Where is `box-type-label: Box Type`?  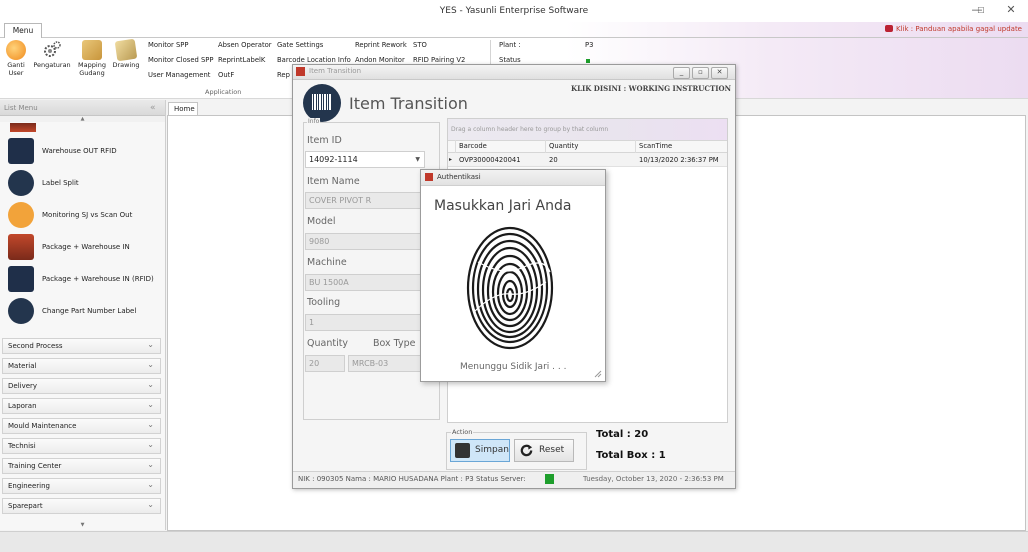 box-type-label: Box Type is located at coordinates (394, 343).